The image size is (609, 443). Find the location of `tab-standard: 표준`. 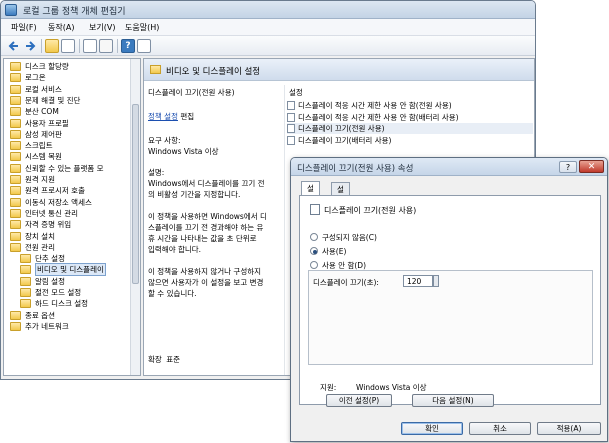

tab-standard: 표준 is located at coordinates (173, 359).